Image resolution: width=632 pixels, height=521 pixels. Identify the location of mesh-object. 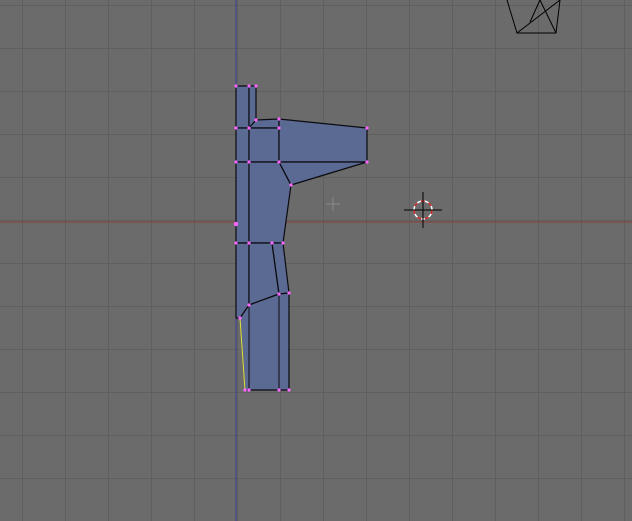
(301, 238).